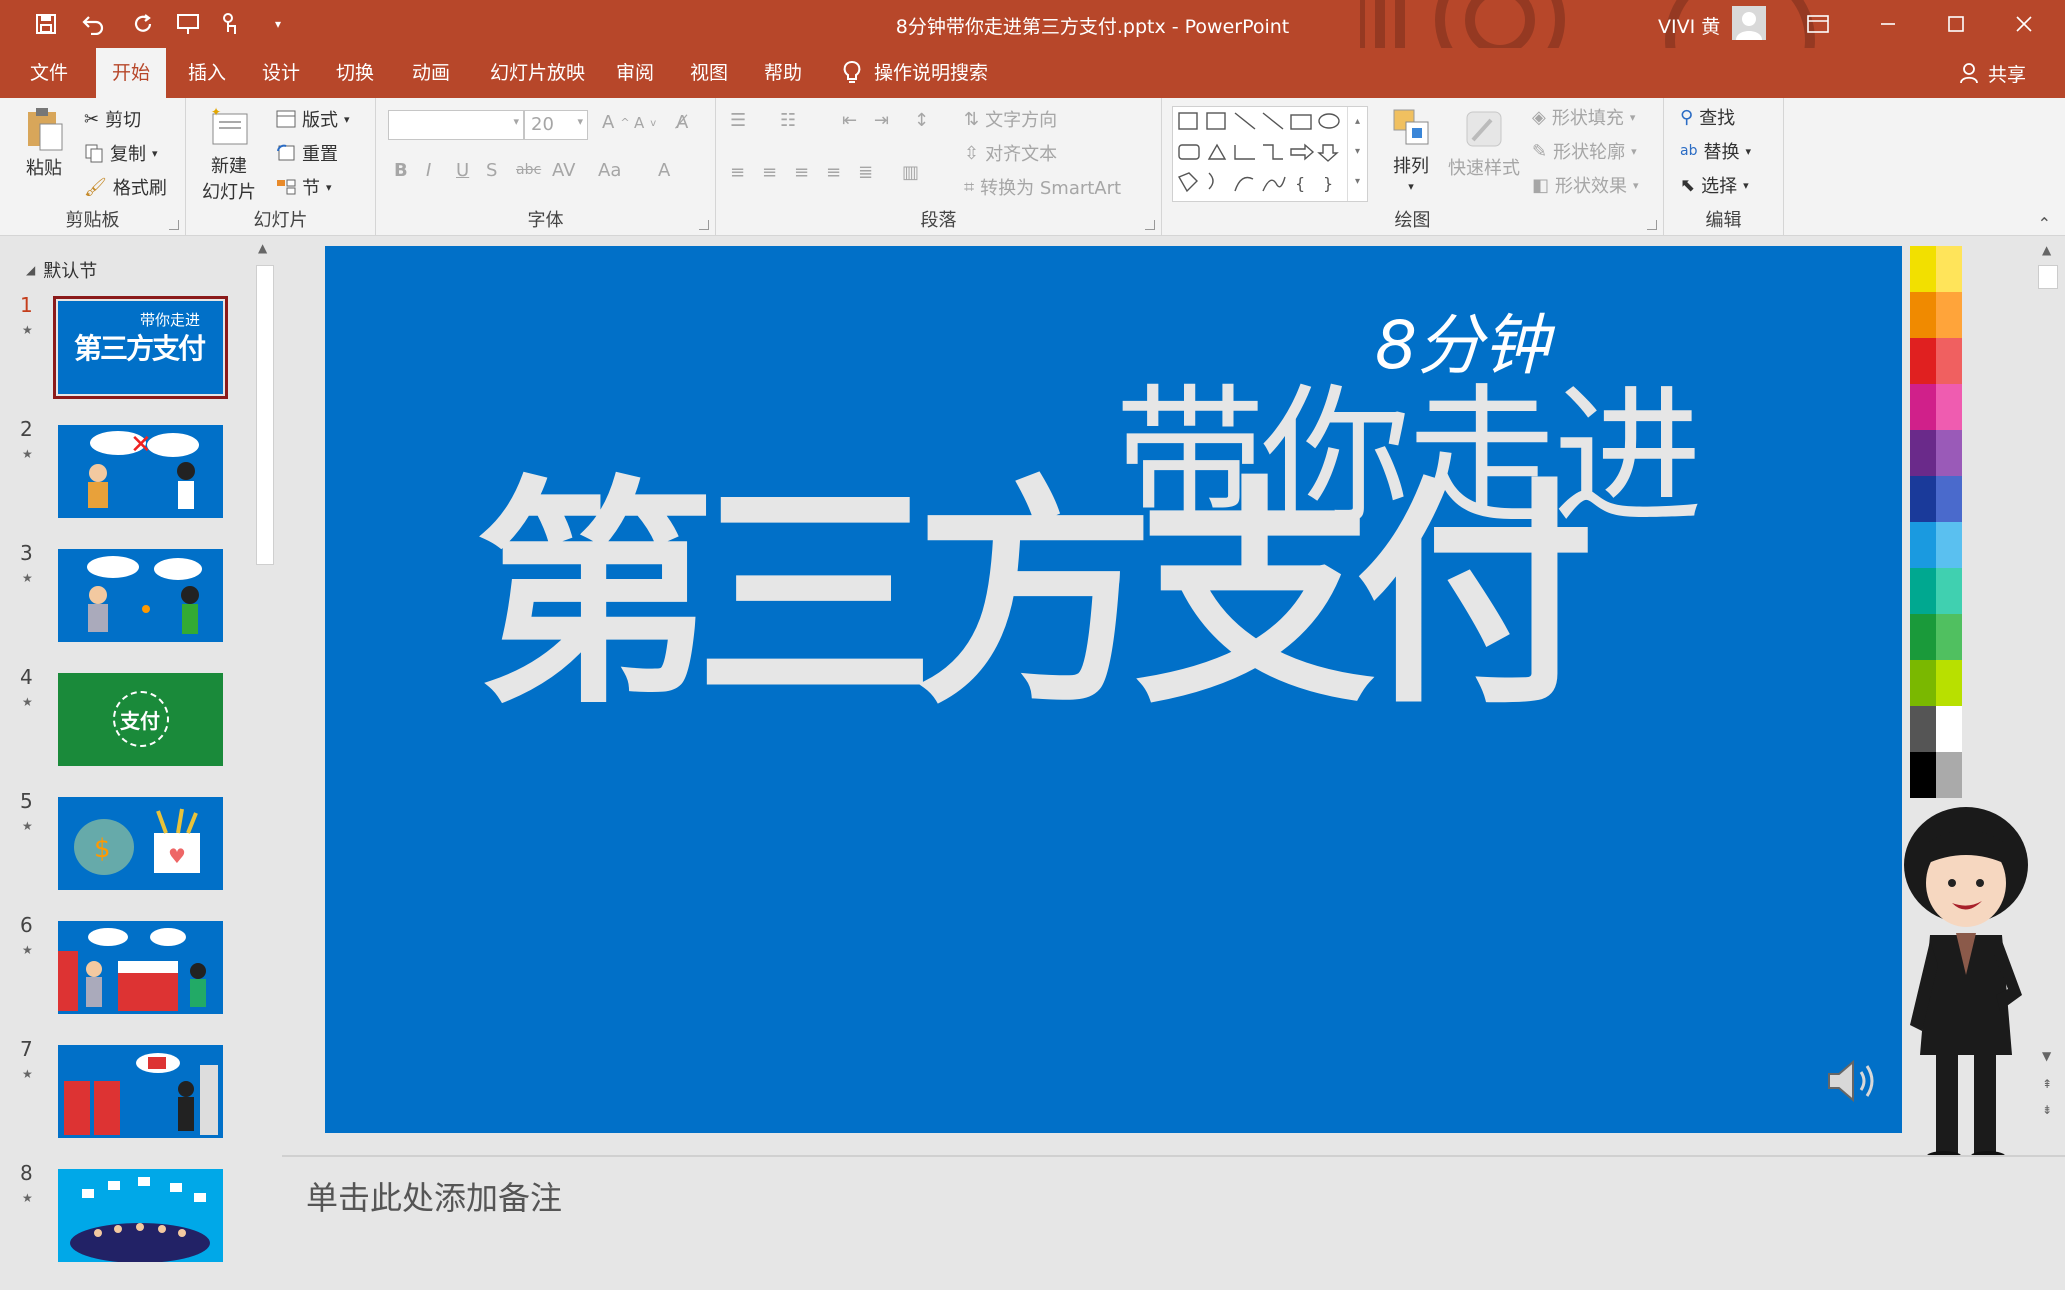 The height and width of the screenshot is (1290, 2065). What do you see at coordinates (401, 170) in the screenshot?
I see `bold-icon: B` at bounding box center [401, 170].